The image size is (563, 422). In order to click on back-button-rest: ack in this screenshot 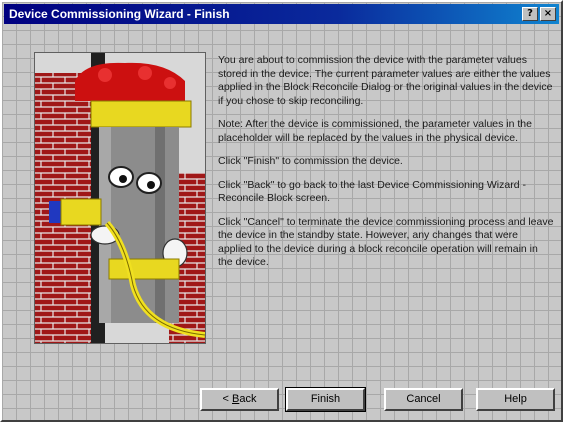, I will do `click(248, 399)`.